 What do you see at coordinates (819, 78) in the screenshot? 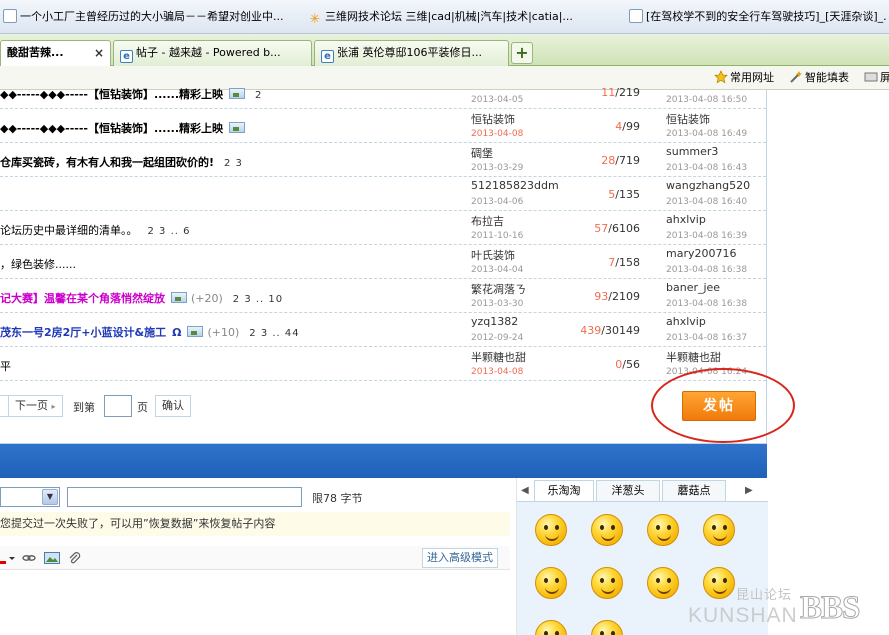
I see `smart-fill-button: 智能填表` at bounding box center [819, 78].